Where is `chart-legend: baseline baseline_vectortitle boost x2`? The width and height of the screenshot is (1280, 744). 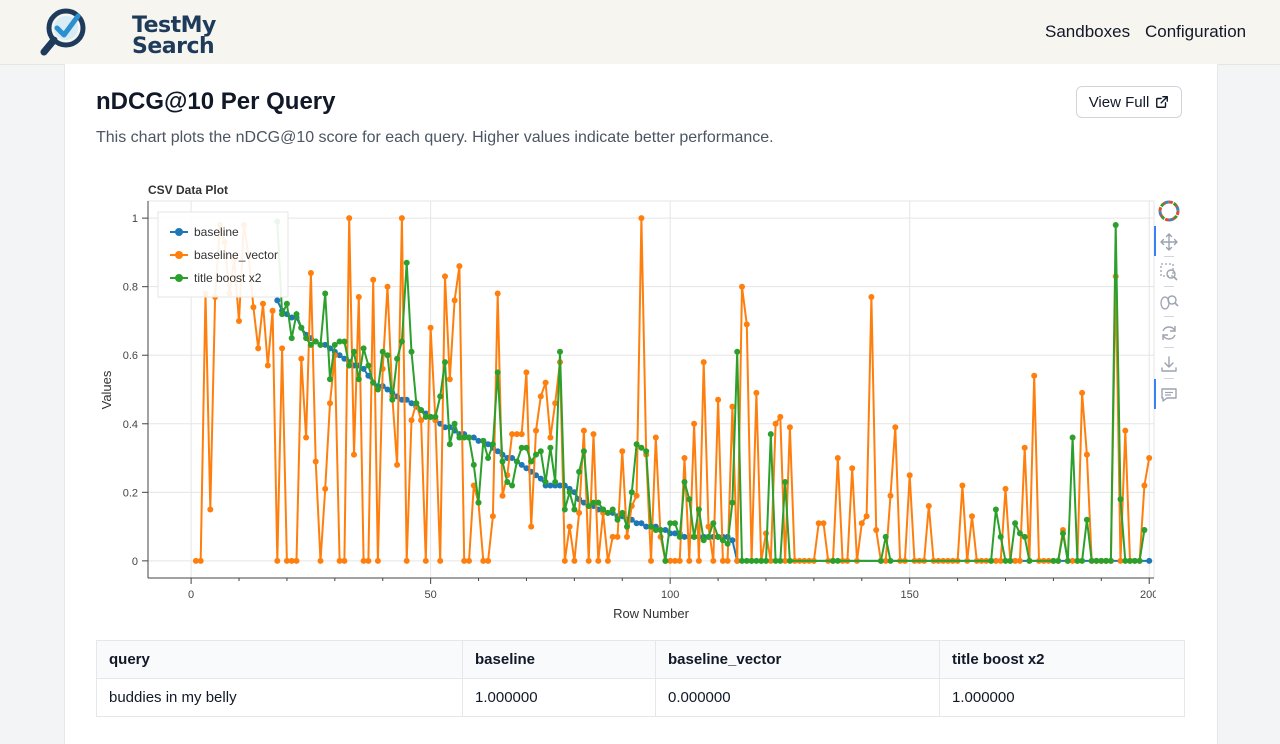
chart-legend: baseline baseline_vectortitle boost x2 is located at coordinates (223, 254).